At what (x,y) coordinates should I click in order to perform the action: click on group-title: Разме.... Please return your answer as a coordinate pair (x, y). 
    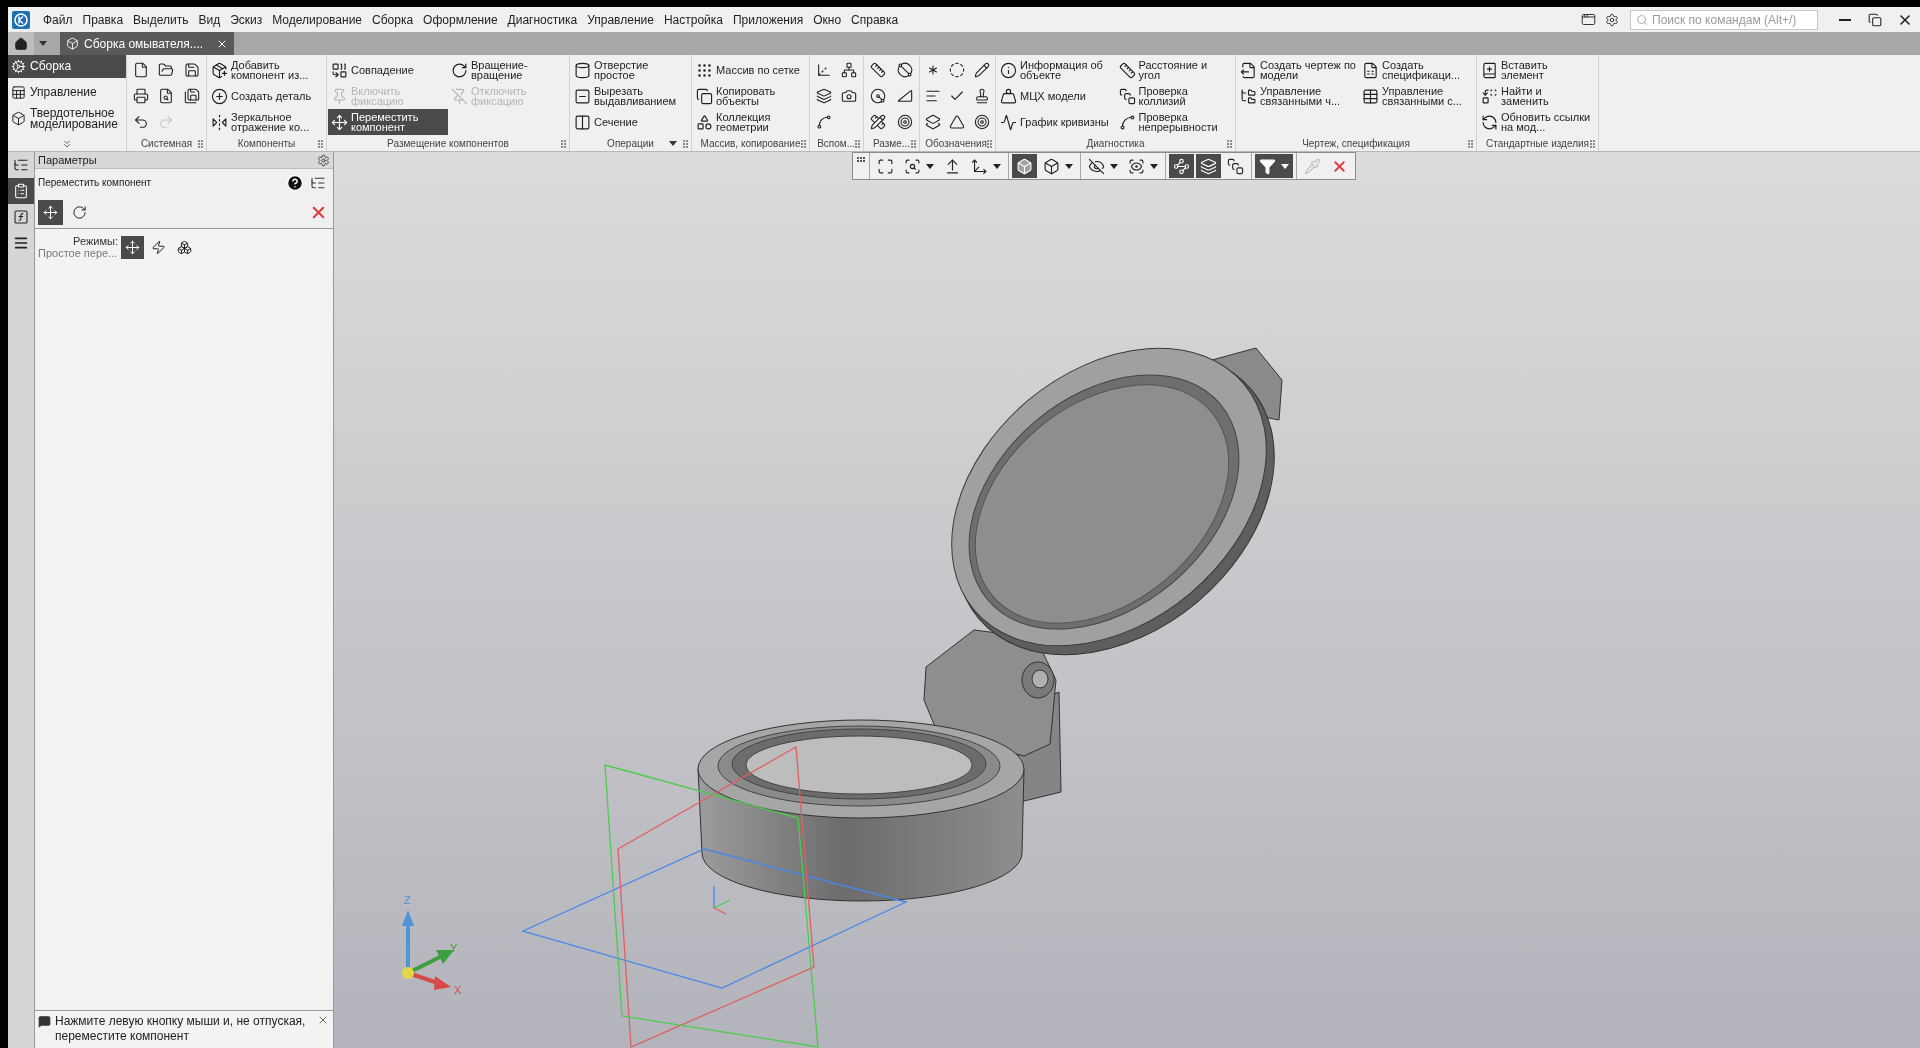
    Looking at the image, I should click on (891, 144).